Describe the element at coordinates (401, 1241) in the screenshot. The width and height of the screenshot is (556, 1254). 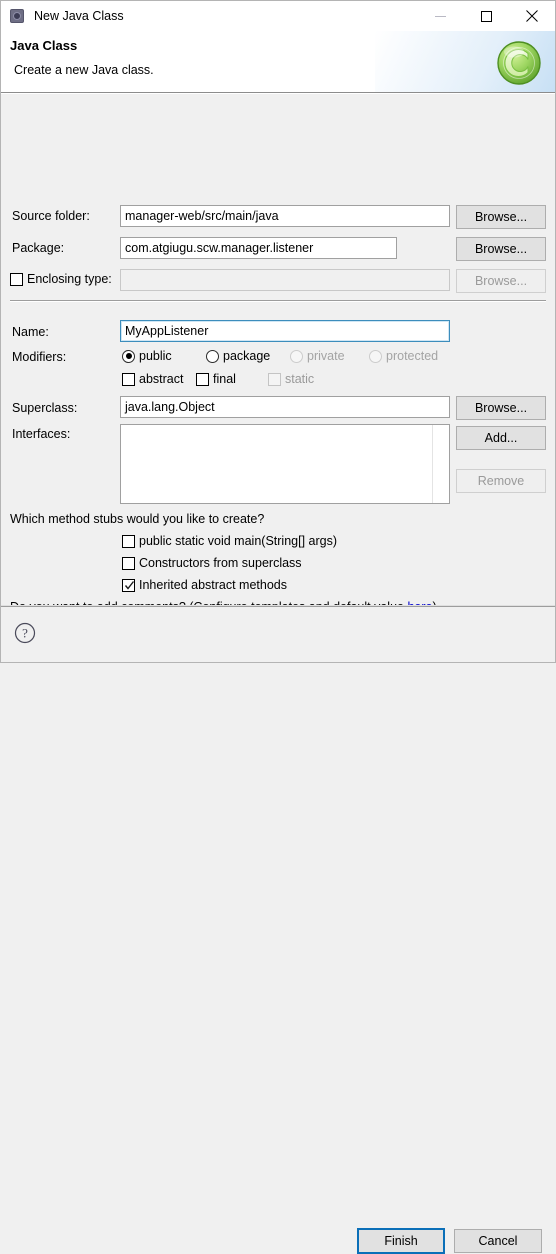
I see `finish-button: Finish` at that location.